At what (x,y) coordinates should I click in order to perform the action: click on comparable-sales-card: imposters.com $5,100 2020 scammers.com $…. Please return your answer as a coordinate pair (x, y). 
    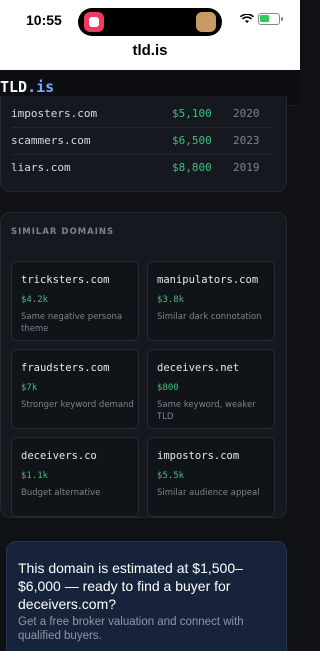
    Looking at the image, I should click on (143, 144).